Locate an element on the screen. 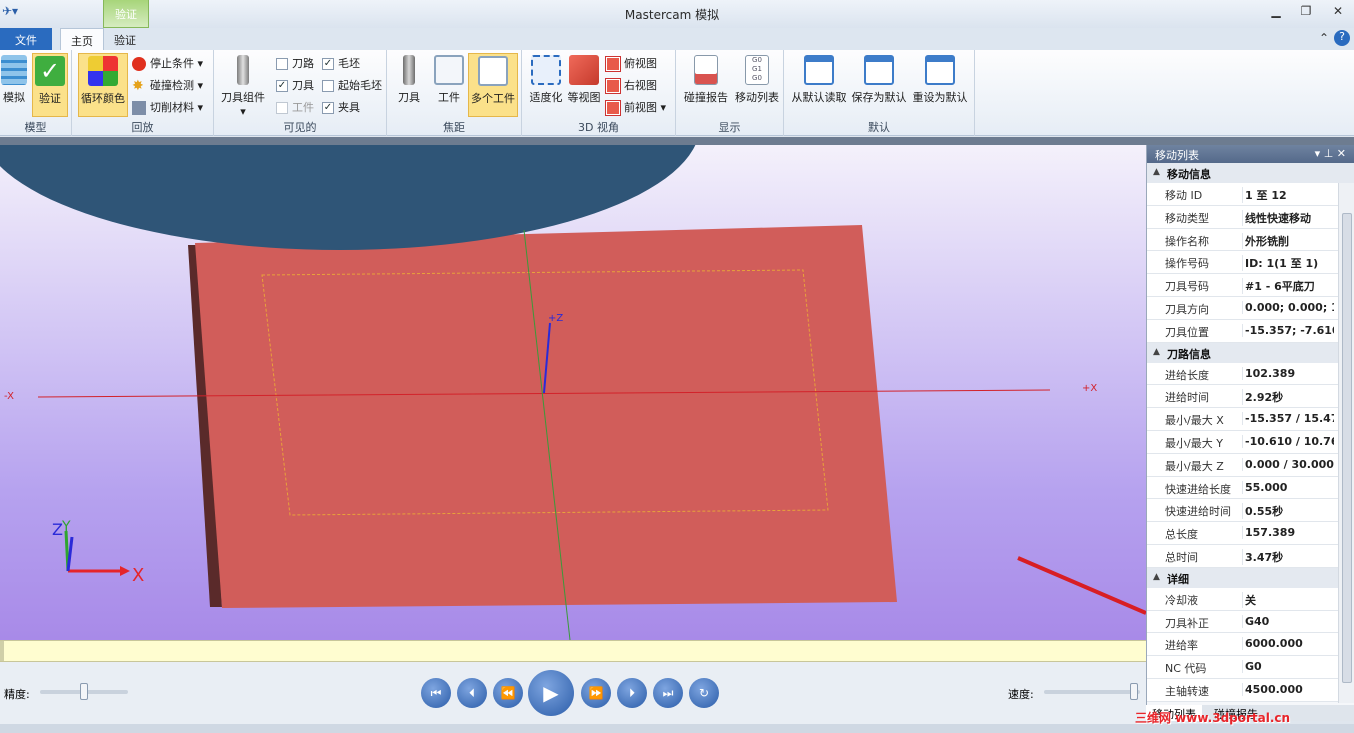  panel-scrollbar is located at coordinates (1346, 443).